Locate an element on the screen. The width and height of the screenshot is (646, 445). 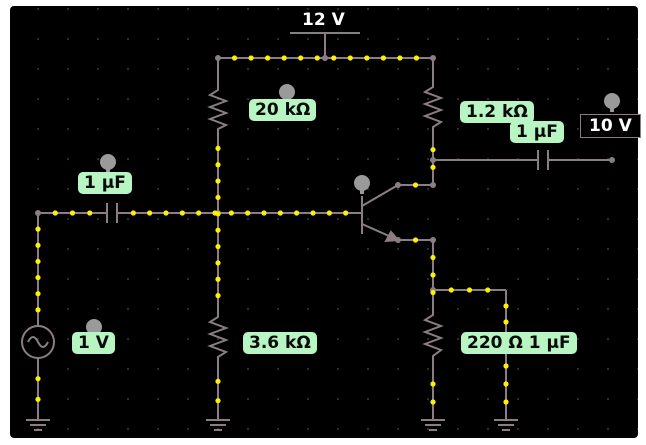
resistor-1k2-label: 1.2 kΩ is located at coordinates (497, 112).